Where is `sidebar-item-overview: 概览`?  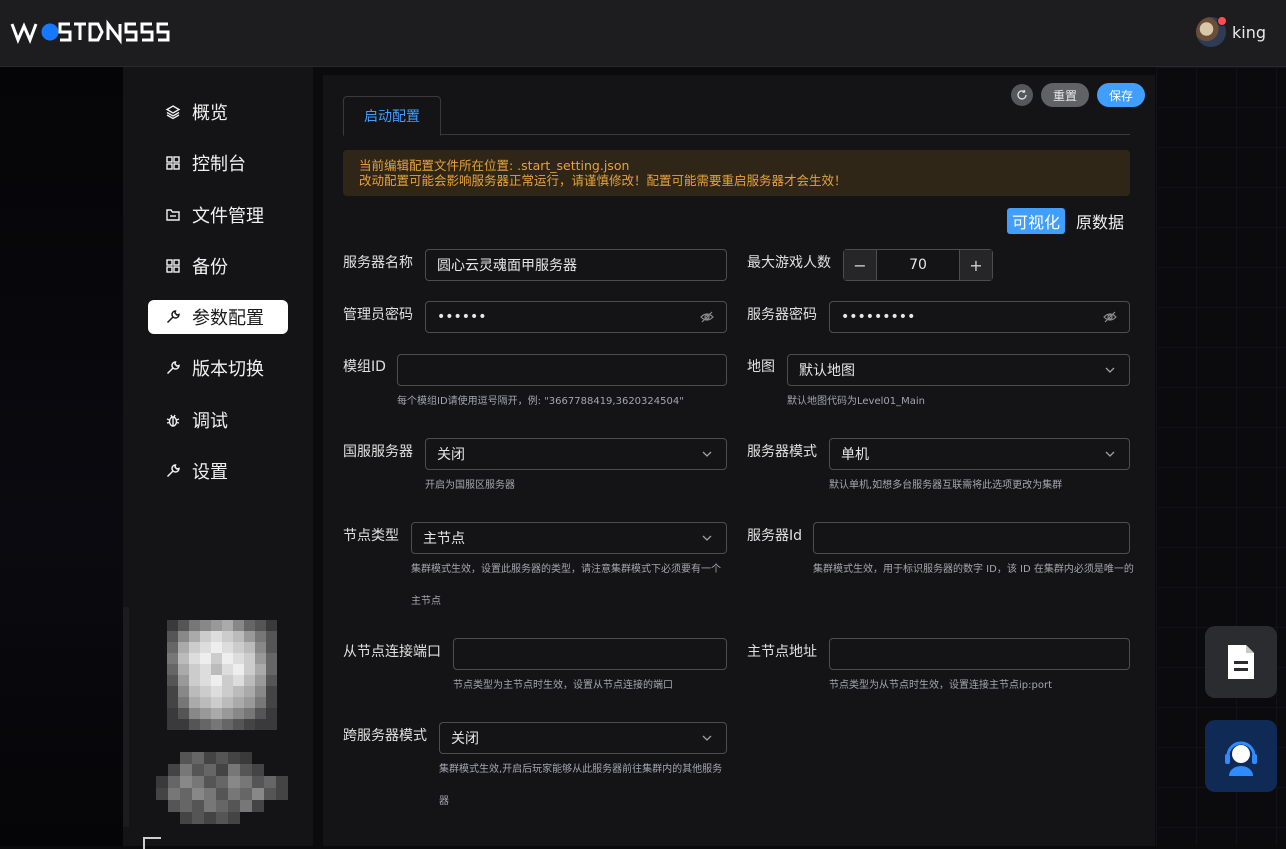 sidebar-item-overview: 概览 is located at coordinates (218, 112).